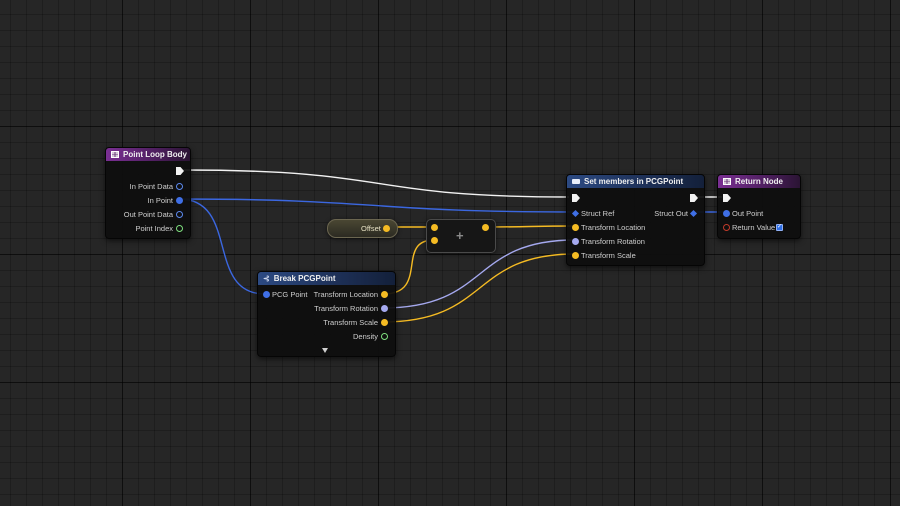 This screenshot has height=506, width=900. What do you see at coordinates (325, 350) in the screenshot?
I see `expand-arrow-icon` at bounding box center [325, 350].